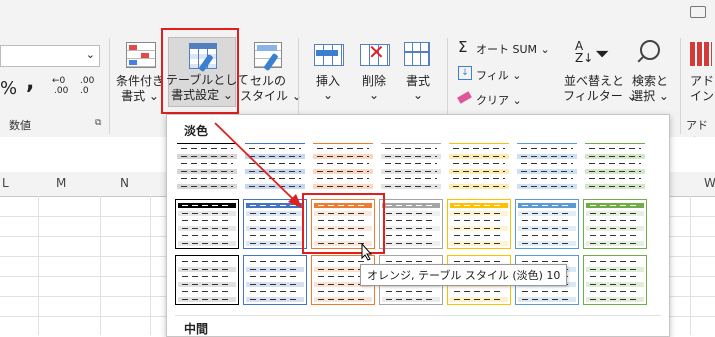  Describe the element at coordinates (463, 47) in the screenshot. I see `sigma-icon: Σ` at that location.